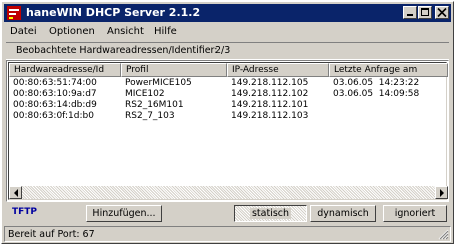 The image size is (456, 246). I want to click on maximize-button, so click(425, 12).